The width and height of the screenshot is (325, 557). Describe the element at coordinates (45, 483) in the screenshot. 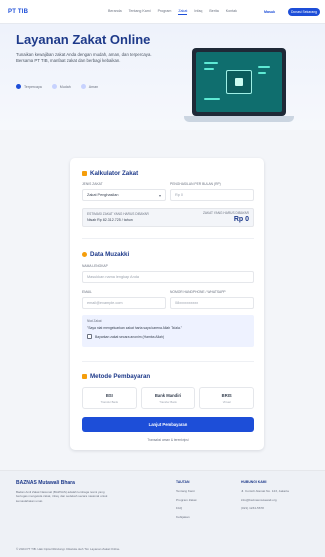

I see `footer-brand: BAZNAS Mutawali Bhara` at that location.